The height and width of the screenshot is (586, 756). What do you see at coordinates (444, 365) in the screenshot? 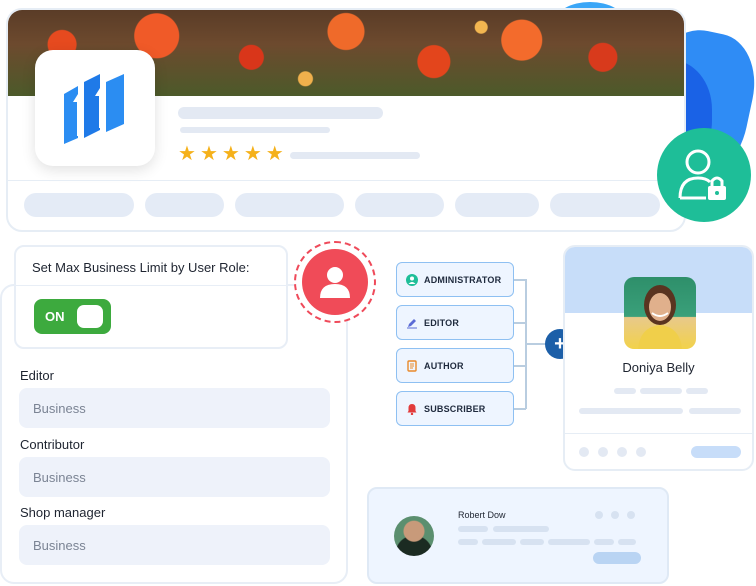
I see `role-label: AUTHOR` at bounding box center [444, 365].